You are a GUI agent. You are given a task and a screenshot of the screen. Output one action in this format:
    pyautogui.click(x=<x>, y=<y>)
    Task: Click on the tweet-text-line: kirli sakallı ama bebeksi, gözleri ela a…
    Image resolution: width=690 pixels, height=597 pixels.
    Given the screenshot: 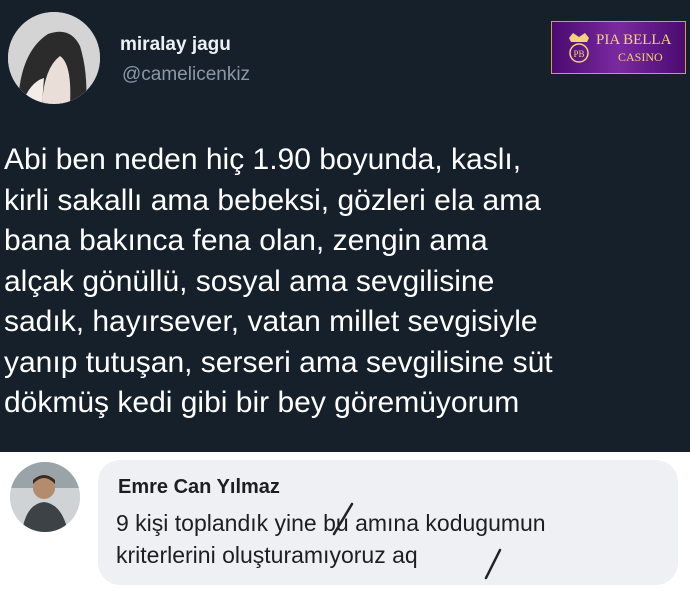 What is the action you would take?
    pyautogui.click(x=272, y=200)
    